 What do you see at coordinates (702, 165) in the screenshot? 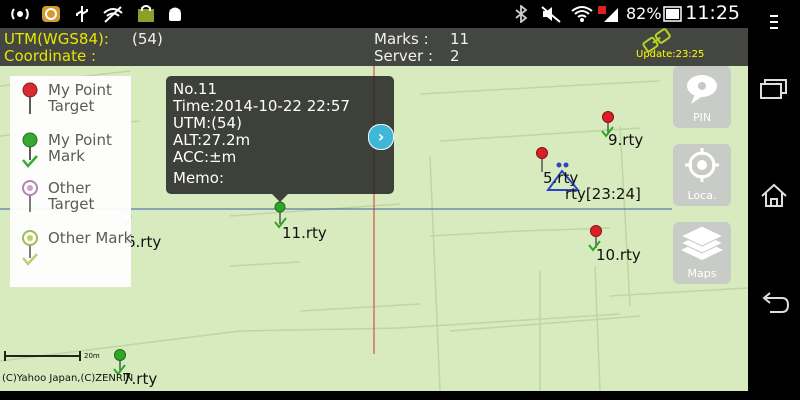
I see `target-icon` at bounding box center [702, 165].